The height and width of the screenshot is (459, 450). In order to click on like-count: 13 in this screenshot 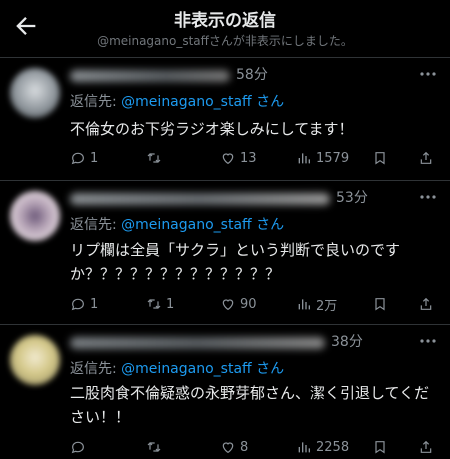, I will do `click(248, 158)`.